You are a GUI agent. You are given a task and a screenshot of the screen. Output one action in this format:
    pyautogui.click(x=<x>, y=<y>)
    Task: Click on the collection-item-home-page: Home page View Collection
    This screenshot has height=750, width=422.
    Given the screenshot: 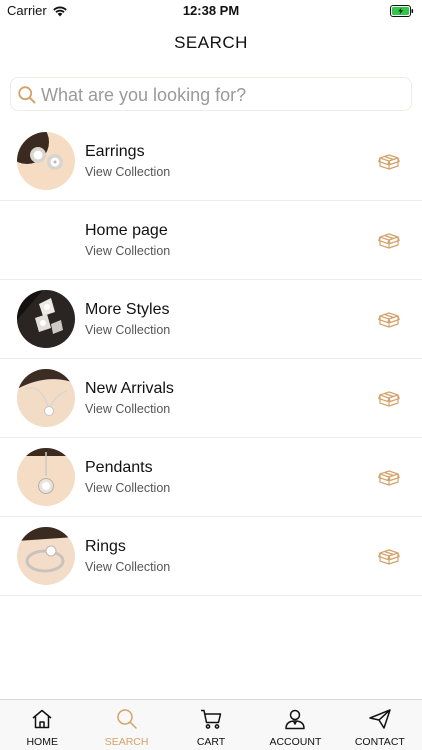 What is the action you would take?
    pyautogui.click(x=211, y=240)
    